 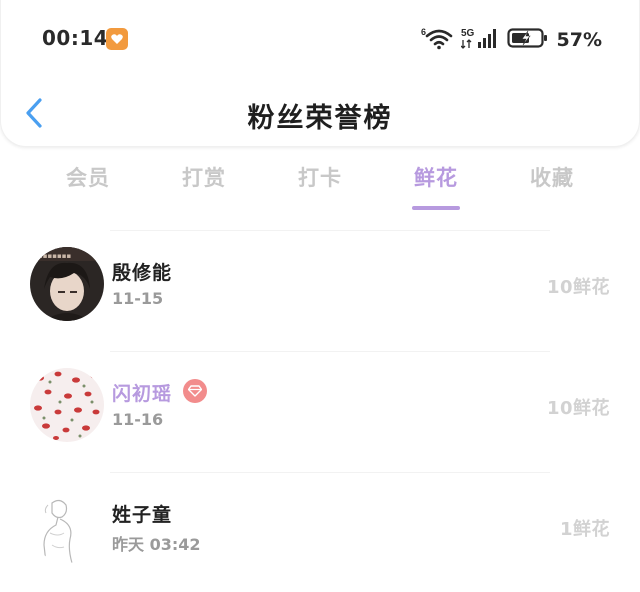 I want to click on tab-membership: 会员, so click(x=88, y=187).